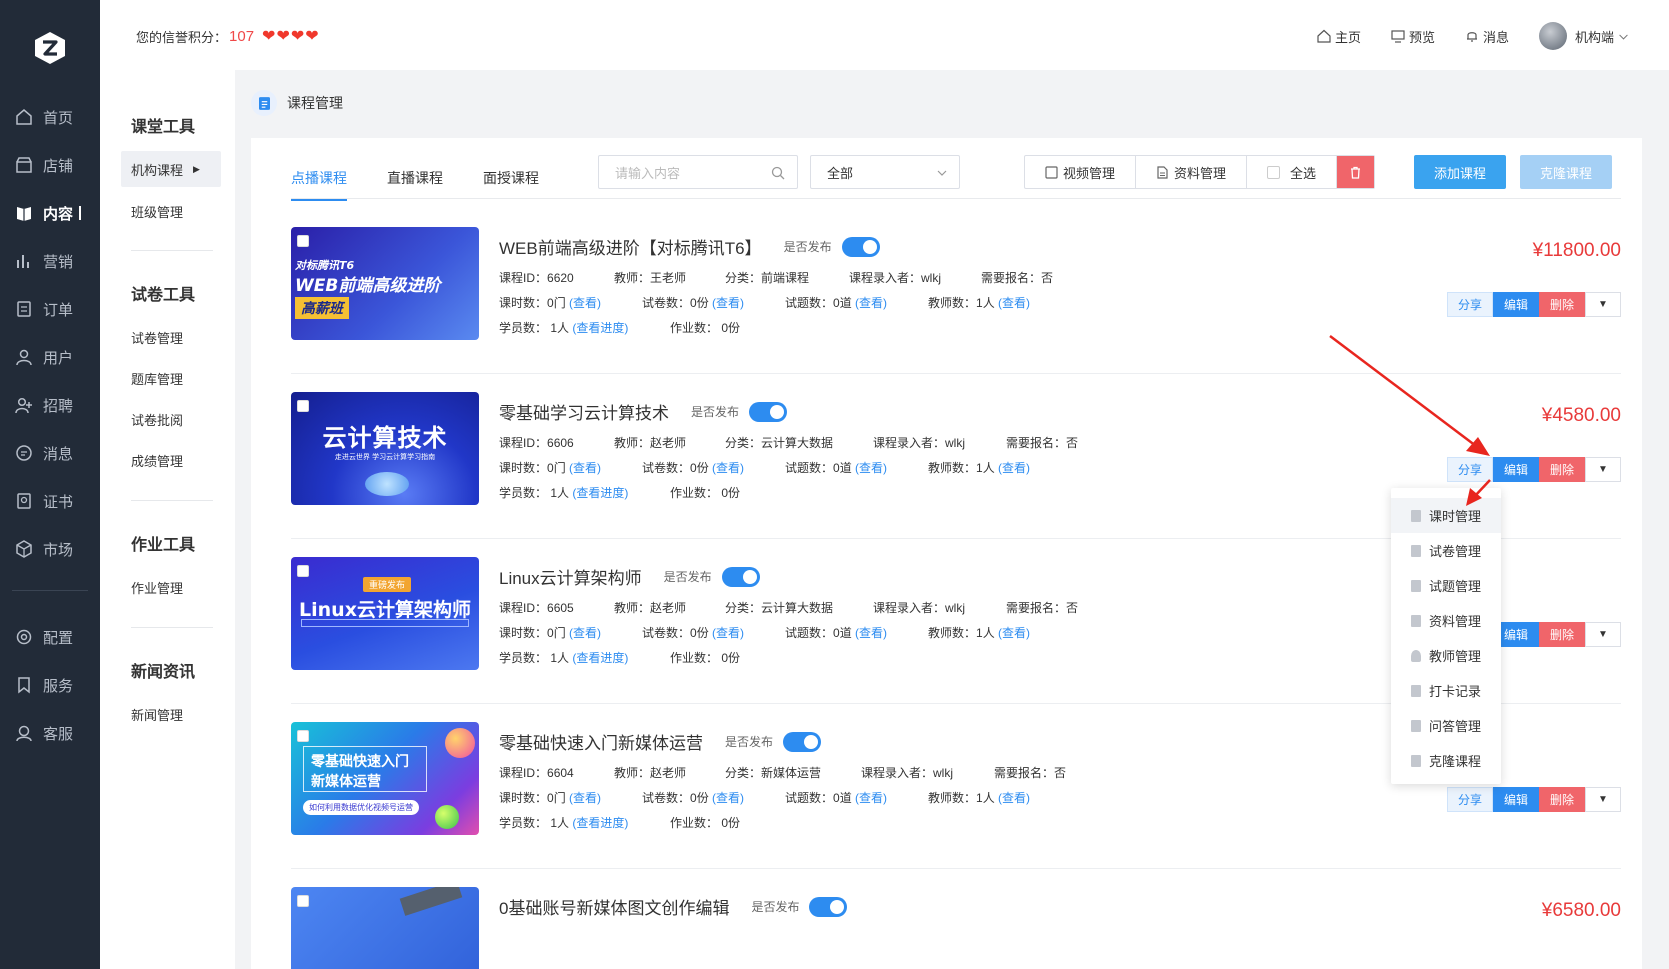 Image resolution: width=1669 pixels, height=969 pixels. I want to click on subnav-item-class-mgmt: 班级管理, so click(157, 211).